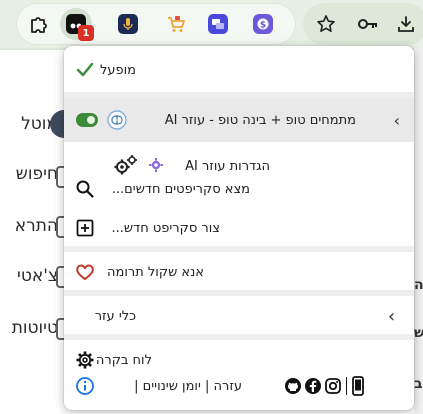 Image resolution: width=423 pixels, height=414 pixels. Describe the element at coordinates (38, 24) in the screenshot. I see `puzzle-extensions-icon` at that location.